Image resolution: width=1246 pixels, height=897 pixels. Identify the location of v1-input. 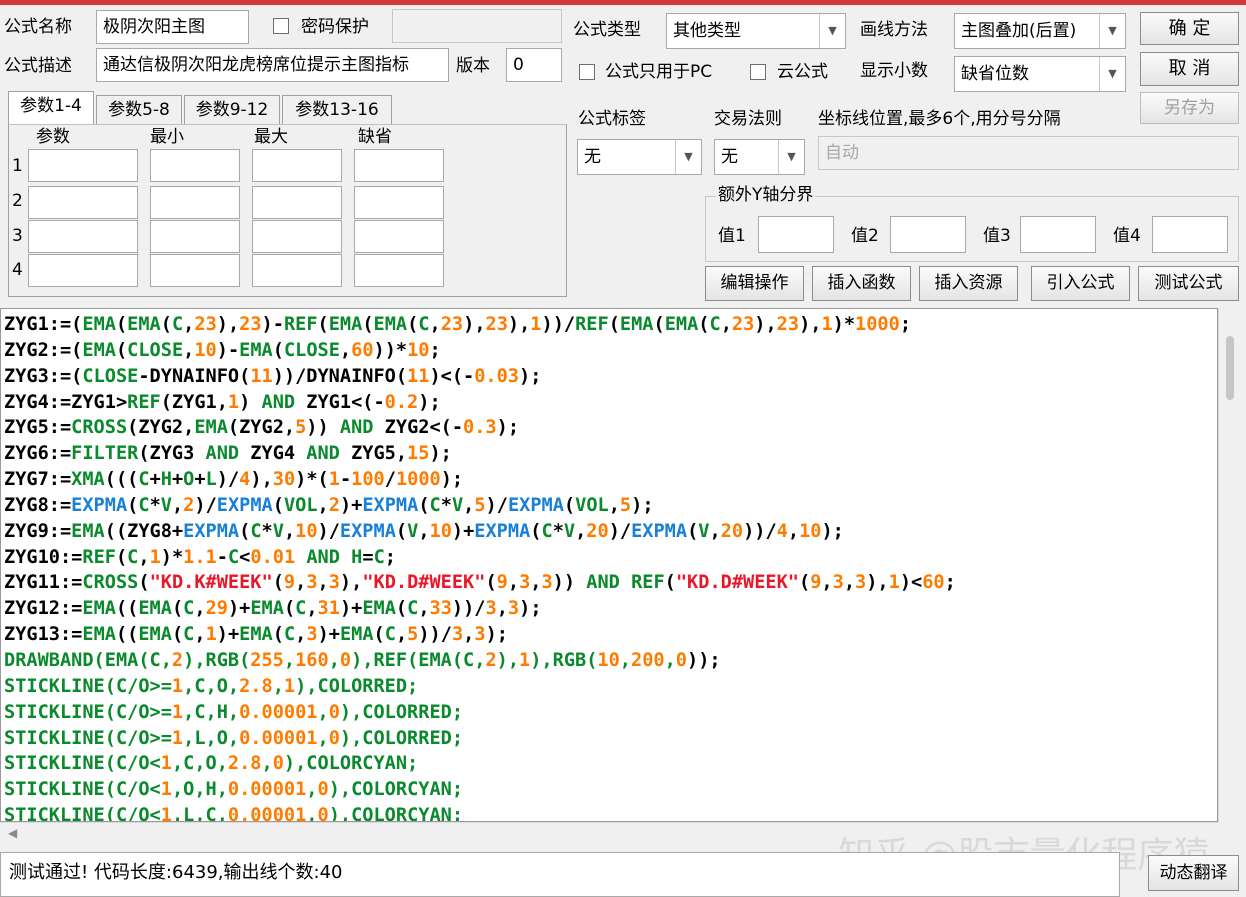
(796, 234).